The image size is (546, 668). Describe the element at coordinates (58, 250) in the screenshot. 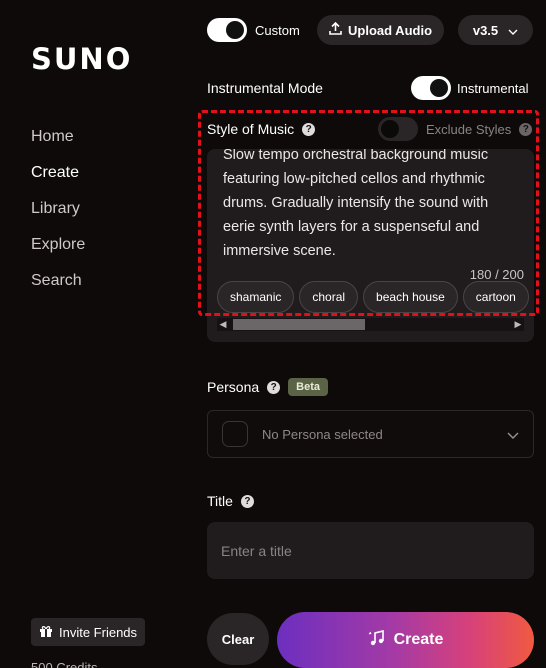

I see `sidebar-item-explore: Explore` at that location.